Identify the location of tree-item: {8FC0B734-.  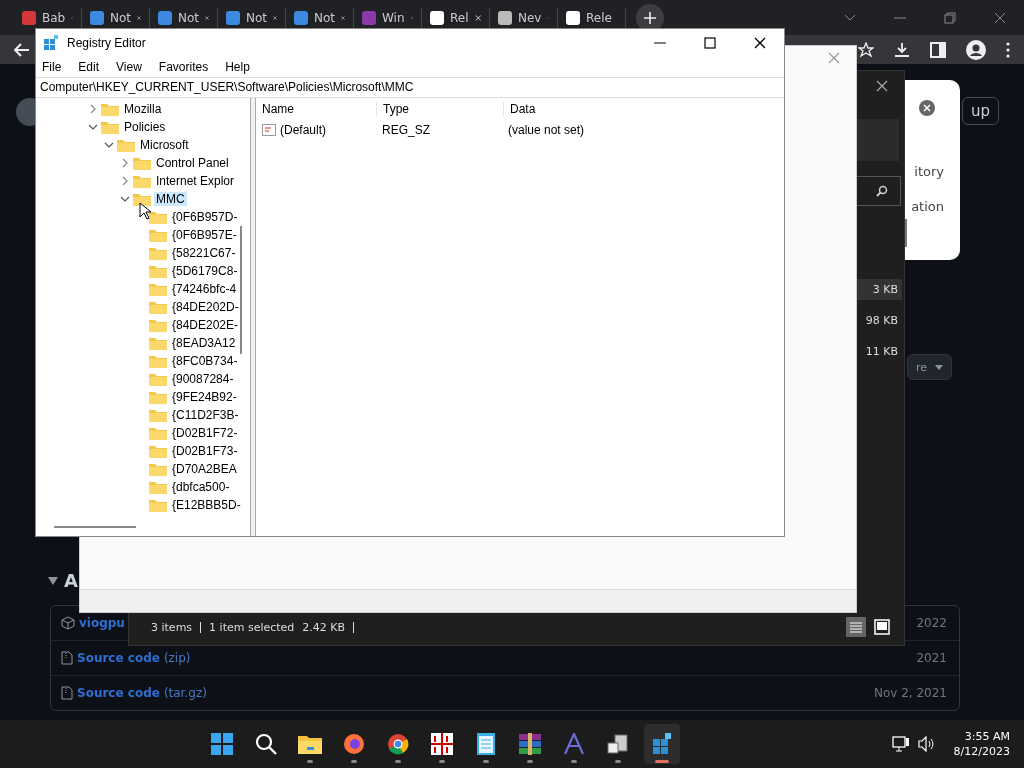
(205, 361).